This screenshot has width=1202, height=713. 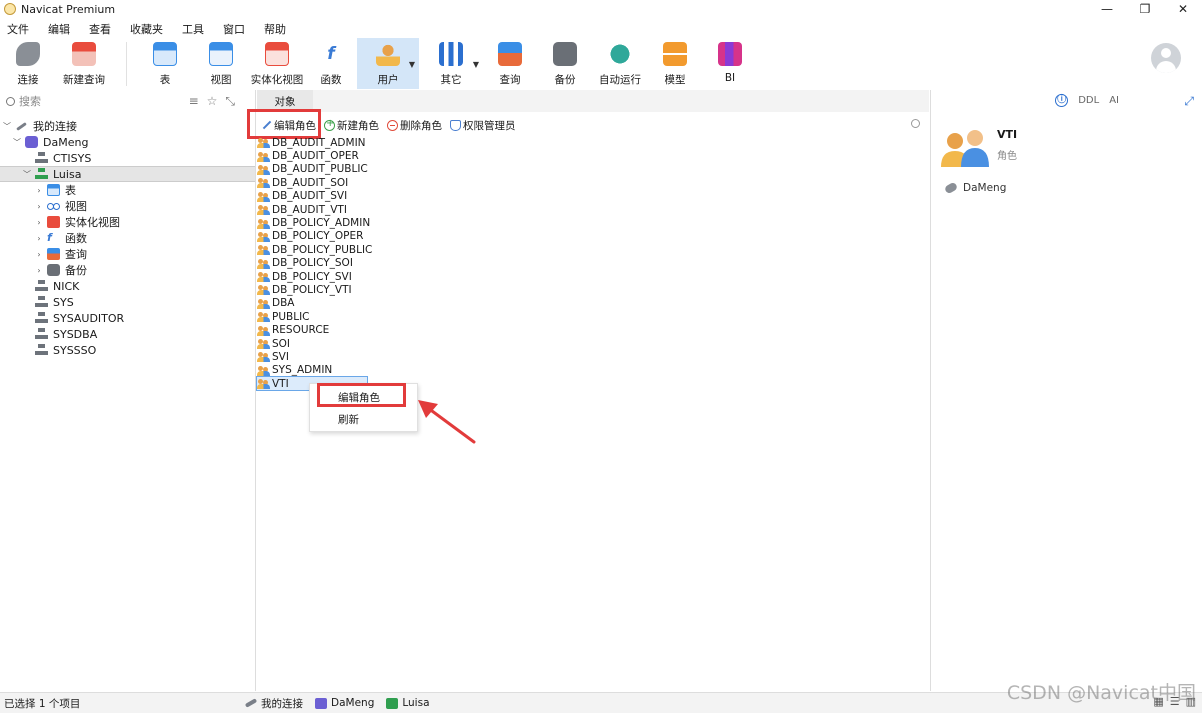 What do you see at coordinates (407, 343) in the screenshot?
I see `role-row: SOI` at bounding box center [407, 343].